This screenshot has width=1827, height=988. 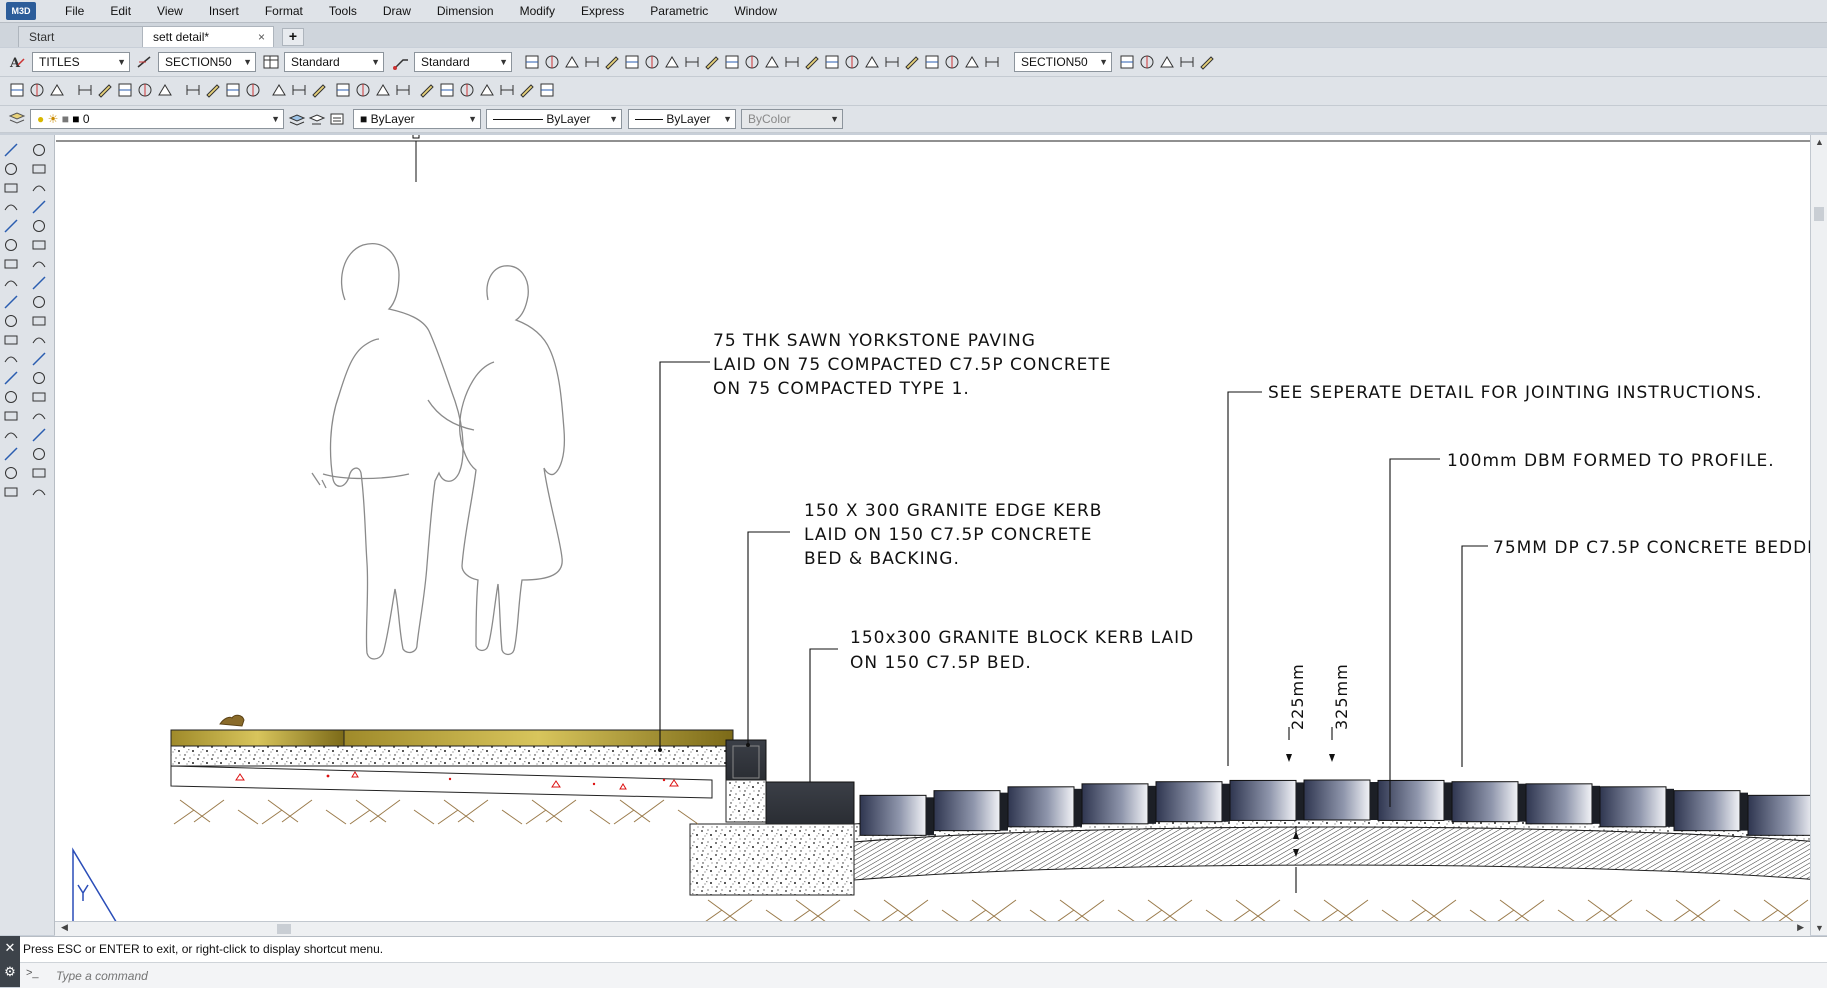 I want to click on table-style-icon, so click(x=271, y=62).